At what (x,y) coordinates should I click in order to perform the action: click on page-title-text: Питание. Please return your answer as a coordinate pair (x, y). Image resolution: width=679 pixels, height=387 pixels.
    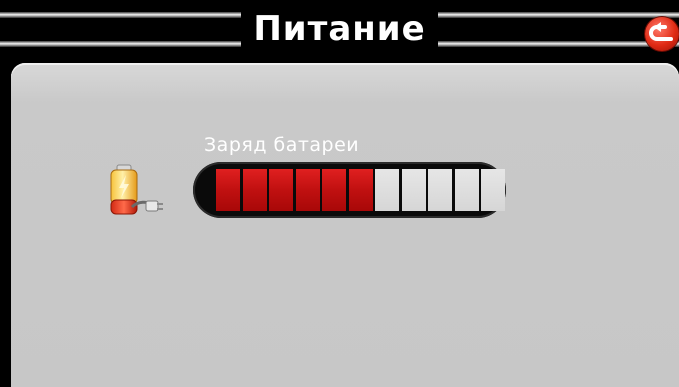
    Looking at the image, I should click on (339, 29).